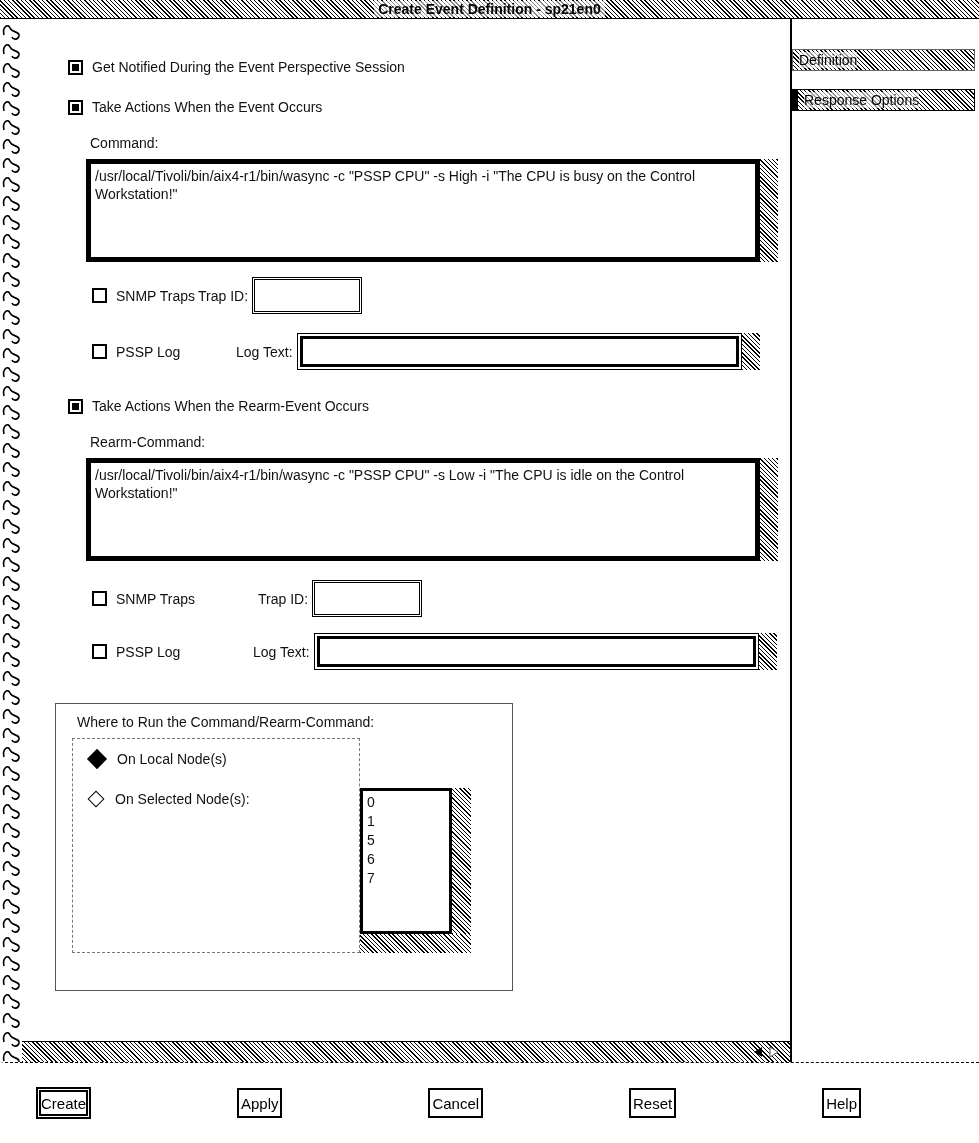 The height and width of the screenshot is (1143, 979). I want to click on radio-option: On Selected Node(s):, so click(223, 799).